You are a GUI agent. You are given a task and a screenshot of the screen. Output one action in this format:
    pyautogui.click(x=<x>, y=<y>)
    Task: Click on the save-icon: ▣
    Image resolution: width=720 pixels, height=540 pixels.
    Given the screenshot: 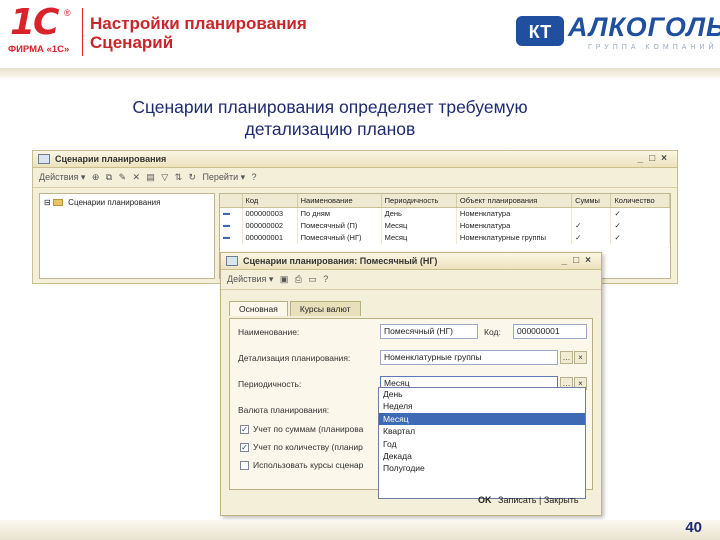 What is the action you would take?
    pyautogui.click(x=284, y=279)
    